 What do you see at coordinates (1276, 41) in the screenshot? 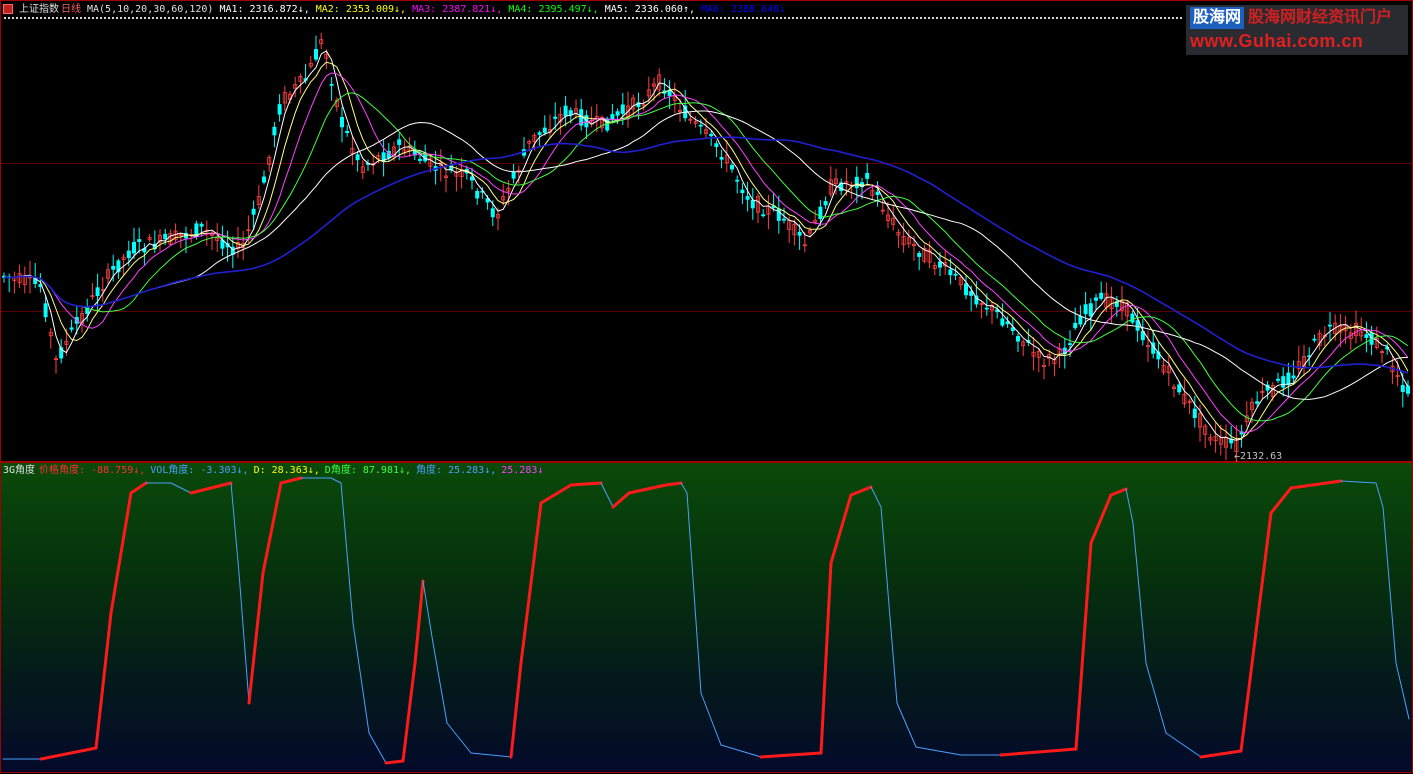
I see `watermark-url: www.Guhai.com.cn` at bounding box center [1276, 41].